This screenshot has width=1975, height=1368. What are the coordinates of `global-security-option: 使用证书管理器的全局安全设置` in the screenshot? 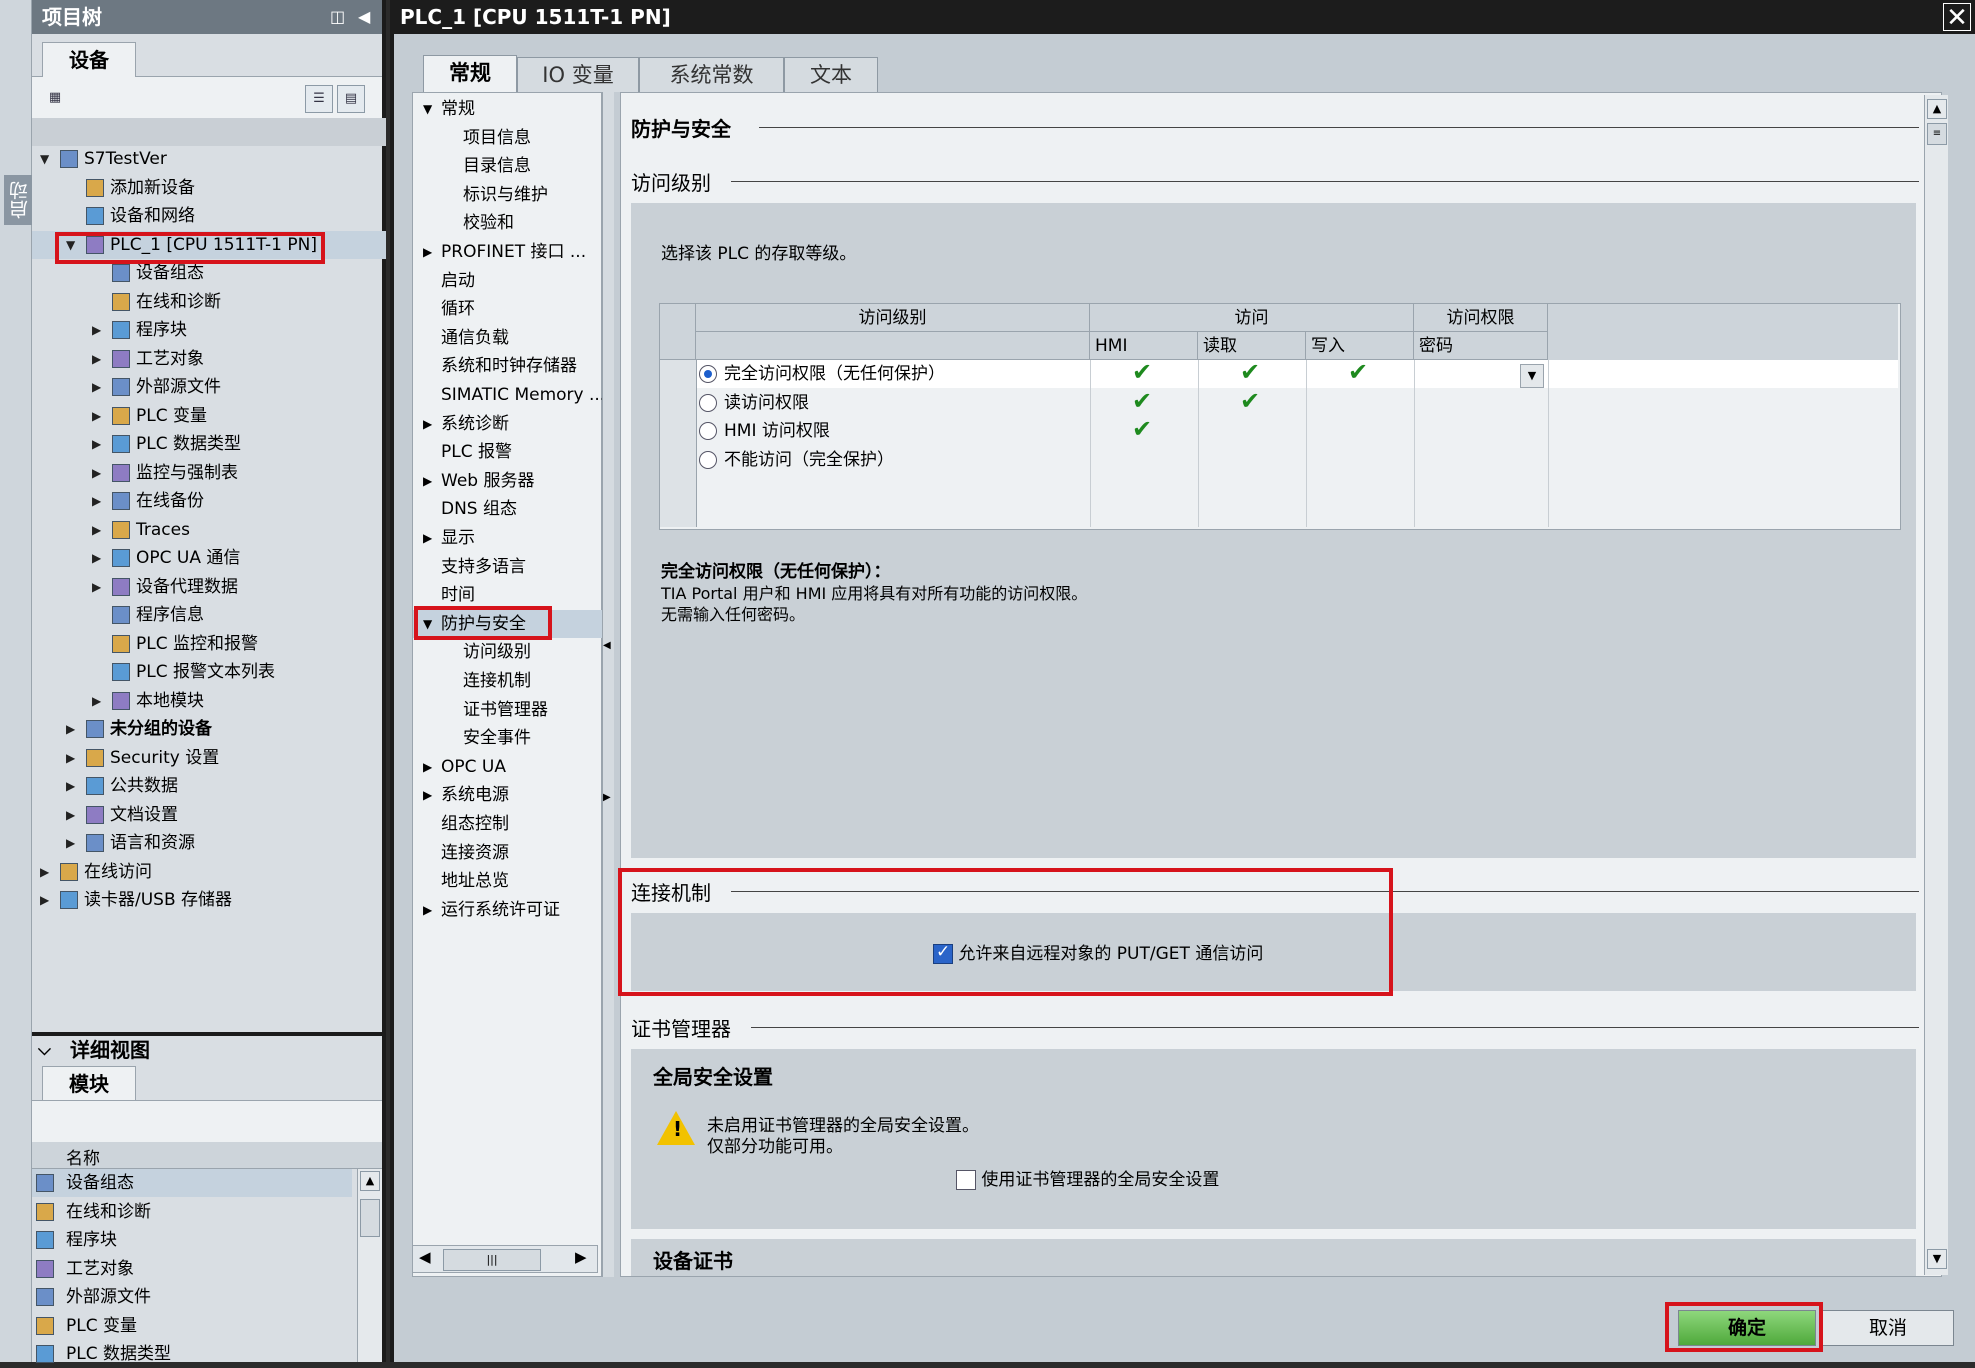 It's located at (1087, 1177).